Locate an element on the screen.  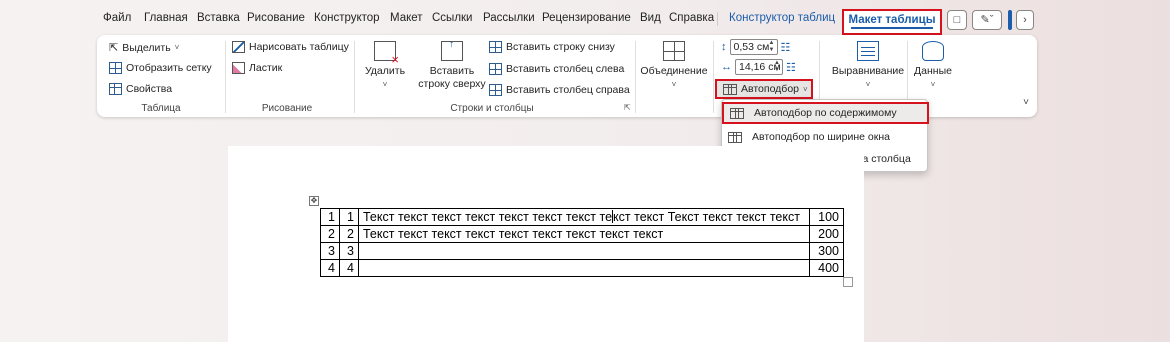
column-width-input: 14,16 см ▲ ▼ is located at coordinates (759, 67).